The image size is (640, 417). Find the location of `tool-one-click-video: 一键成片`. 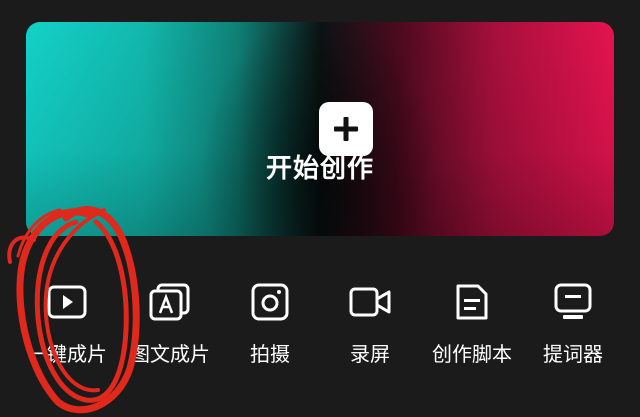

tool-one-click-video: 一键成片 is located at coordinates (67, 322).